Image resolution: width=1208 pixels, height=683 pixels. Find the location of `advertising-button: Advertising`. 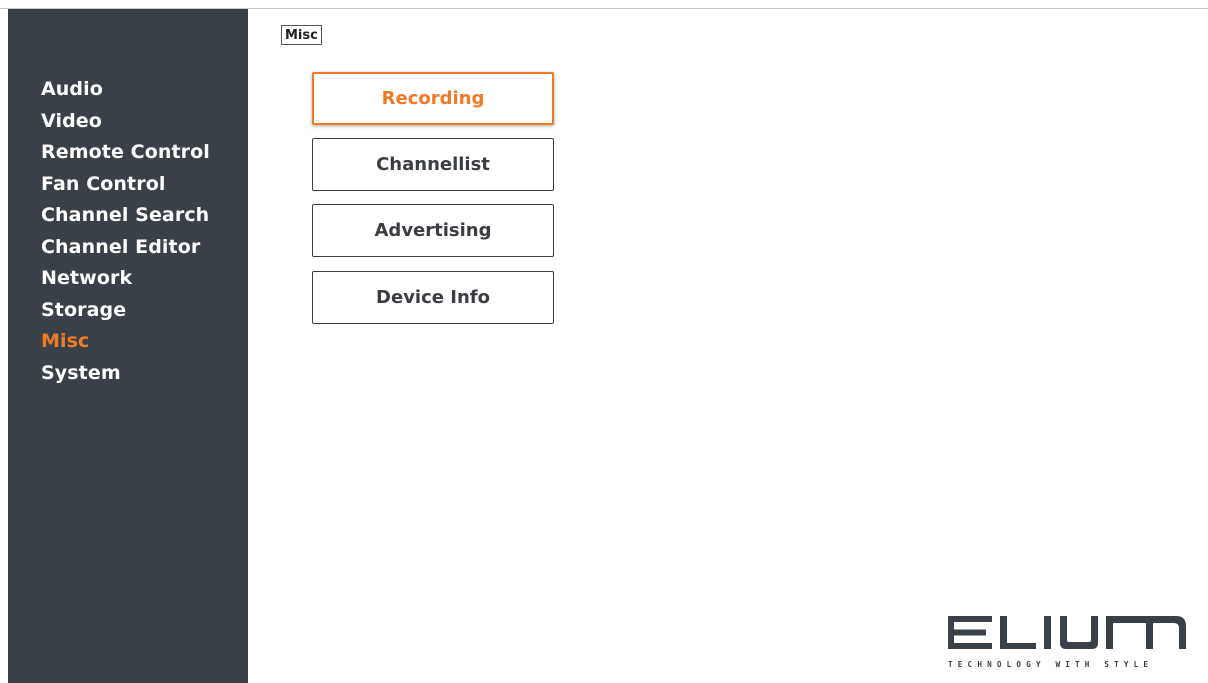

advertising-button: Advertising is located at coordinates (433, 230).